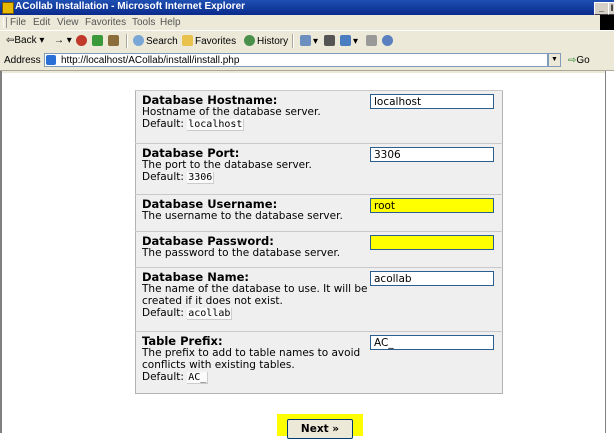  I want to click on mail-button: ▾, so click(309, 41).